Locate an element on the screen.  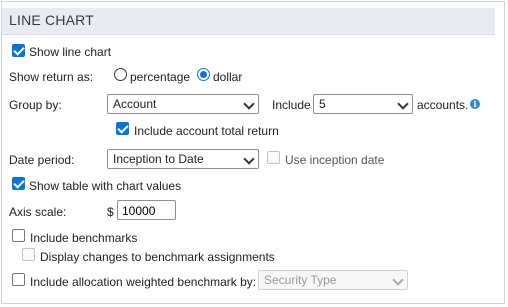
use-inception-date-checkbox is located at coordinates (273, 157).